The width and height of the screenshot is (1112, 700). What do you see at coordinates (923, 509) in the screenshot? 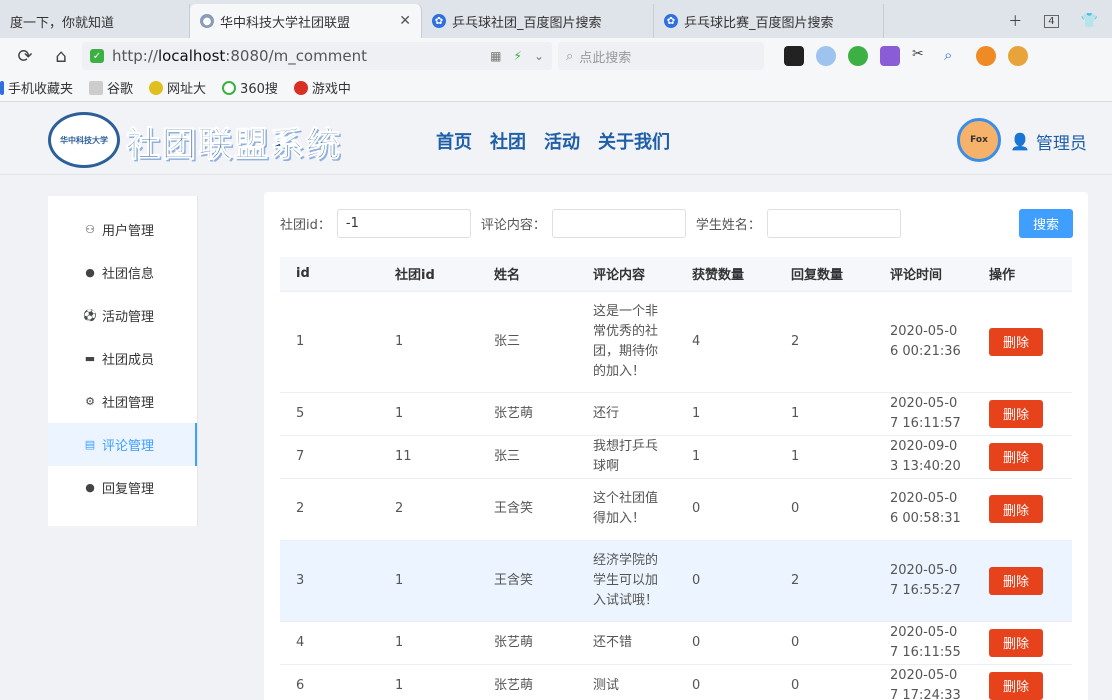
I see `cell-time-wrap: 2020-05-06 00:58:31` at bounding box center [923, 509].